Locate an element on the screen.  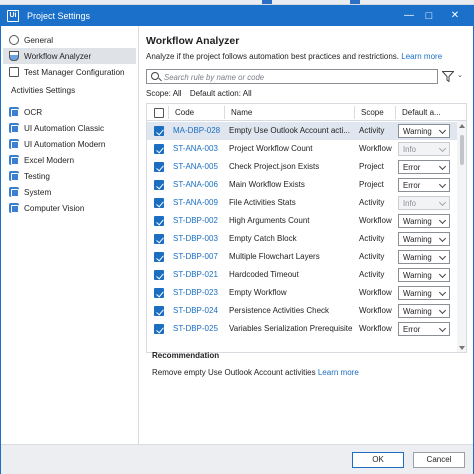
sidebar-item-ui-automation-classic: UI Automation Classic is located at coordinates (69, 128).